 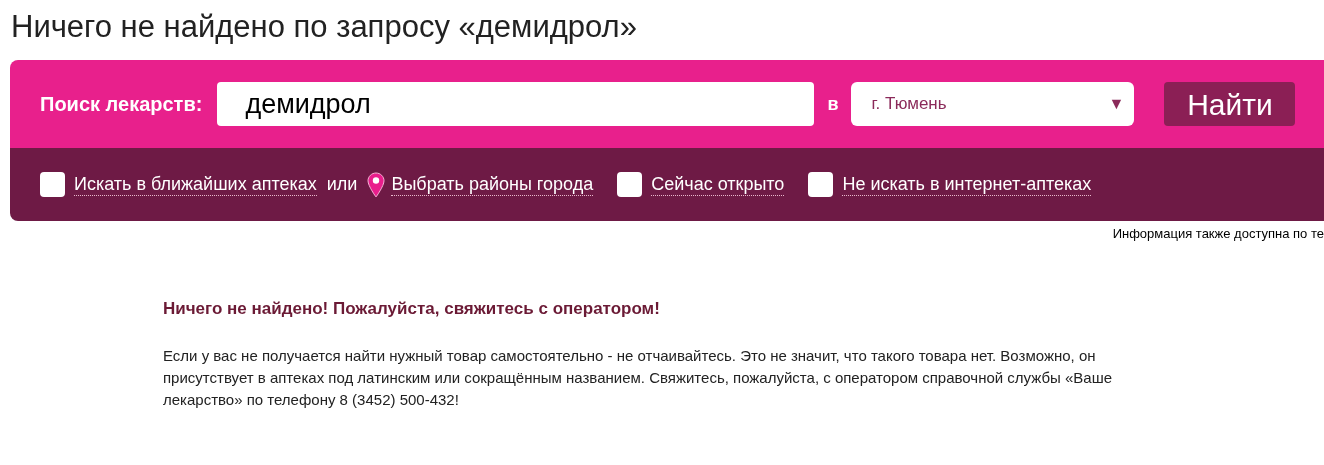 I want to click on find-button: Найти, so click(x=1230, y=104).